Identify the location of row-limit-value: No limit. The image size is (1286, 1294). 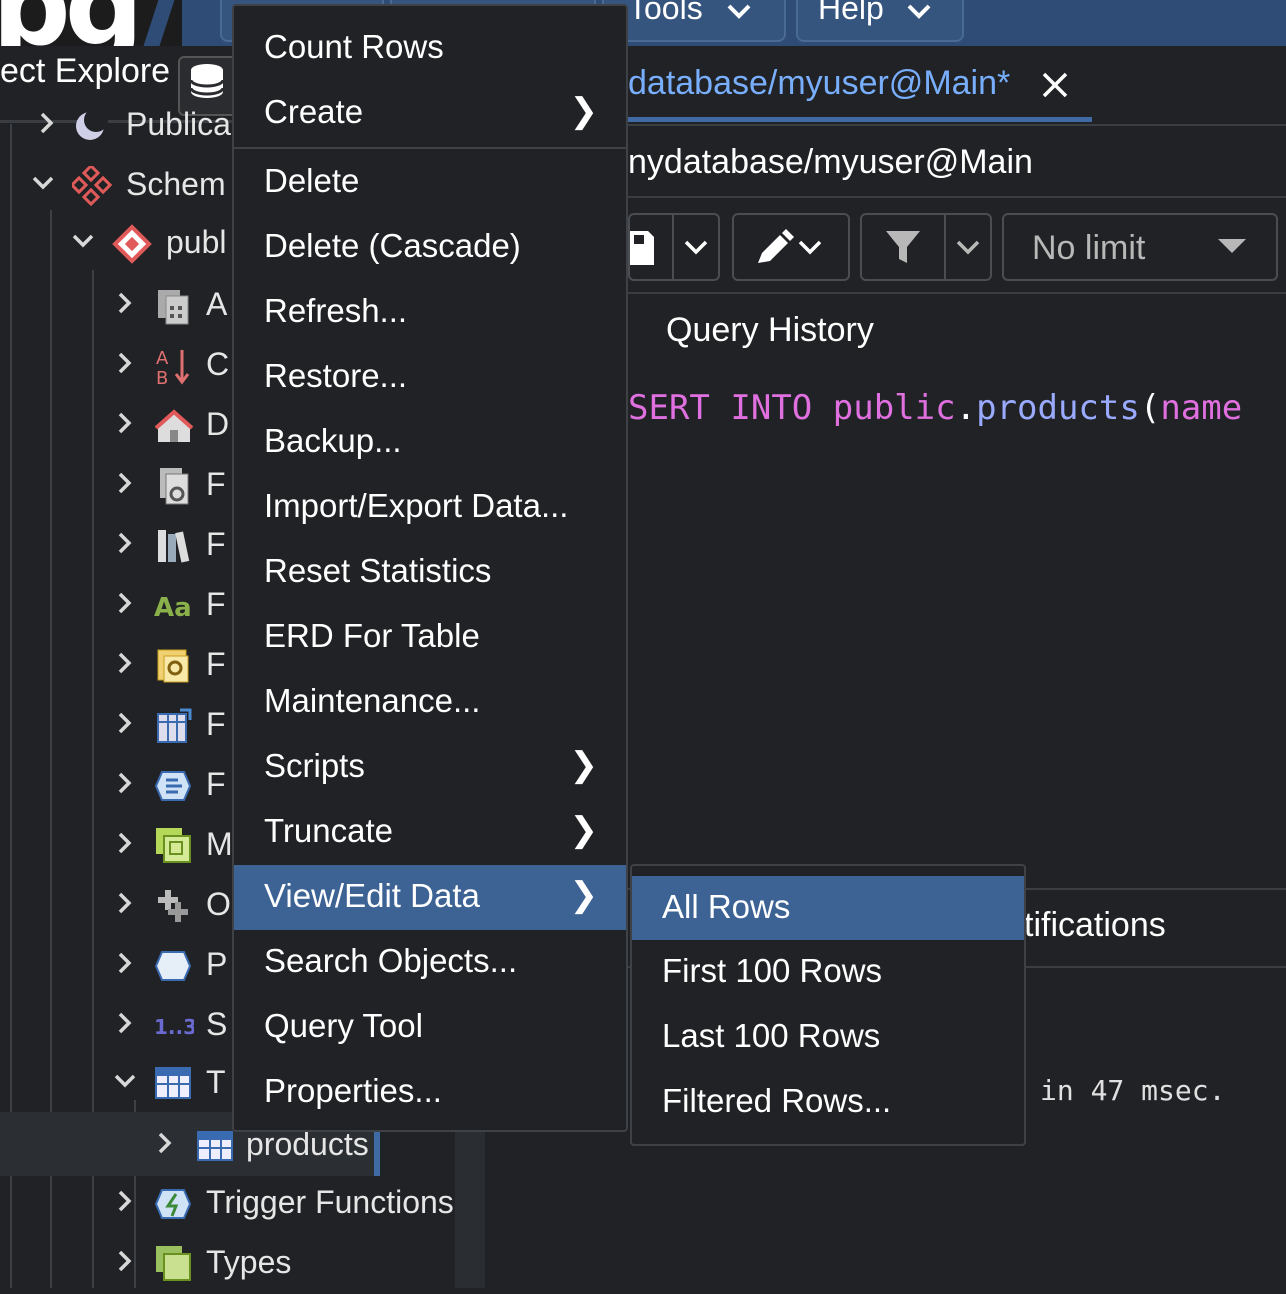
(1089, 248).